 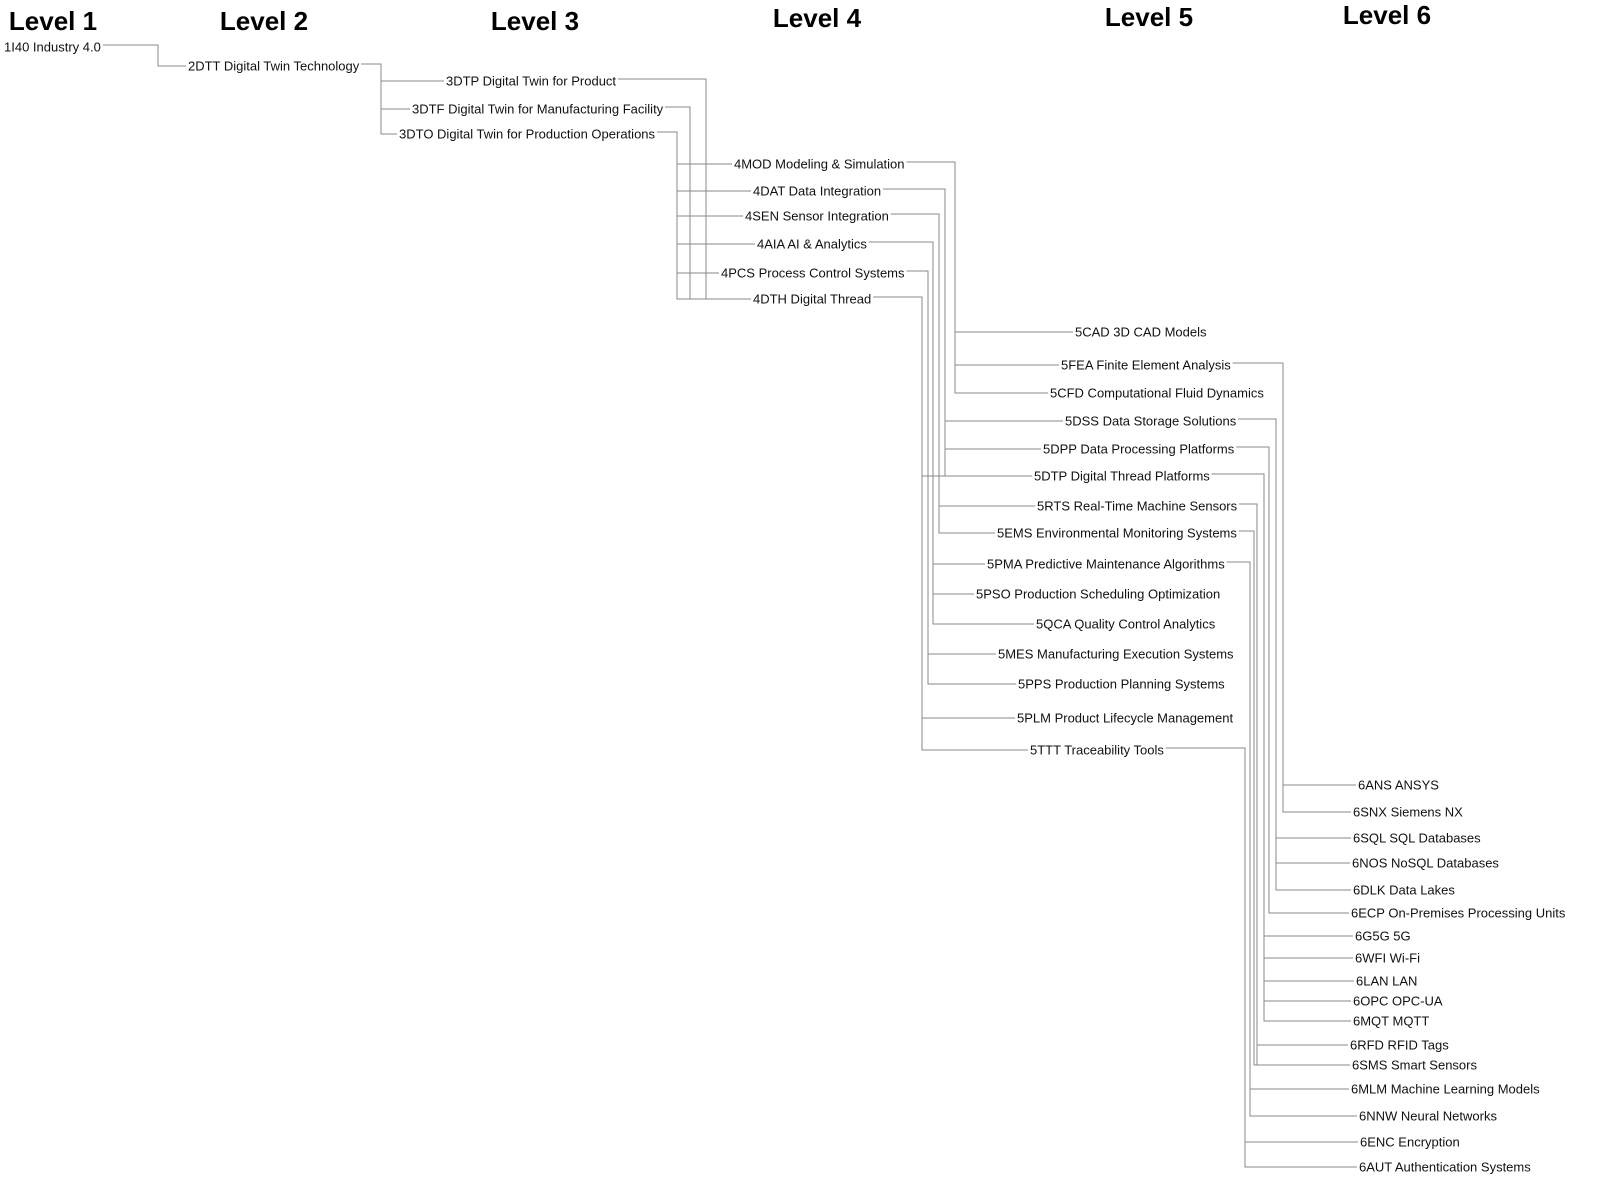 What do you see at coordinates (1408, 812) in the screenshot?
I see `node-6snx: 6SNX Siemens NX` at bounding box center [1408, 812].